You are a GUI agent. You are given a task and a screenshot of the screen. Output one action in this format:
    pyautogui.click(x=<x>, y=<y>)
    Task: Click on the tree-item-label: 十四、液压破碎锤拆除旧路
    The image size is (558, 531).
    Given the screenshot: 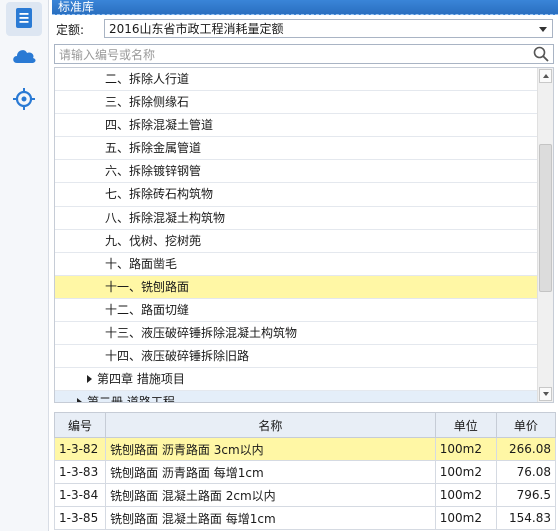 What is the action you would take?
    pyautogui.click(x=177, y=356)
    